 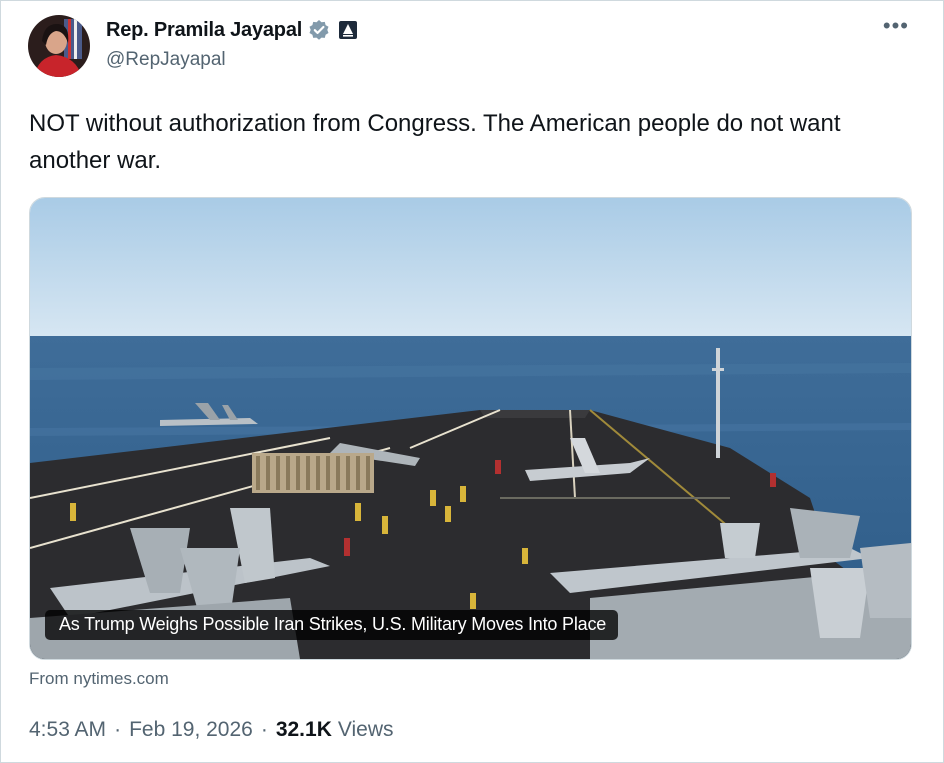 I want to click on tweet-meta: 4:53 AM · Feb 19, 2026 · 32.1K Views, so click(x=211, y=730).